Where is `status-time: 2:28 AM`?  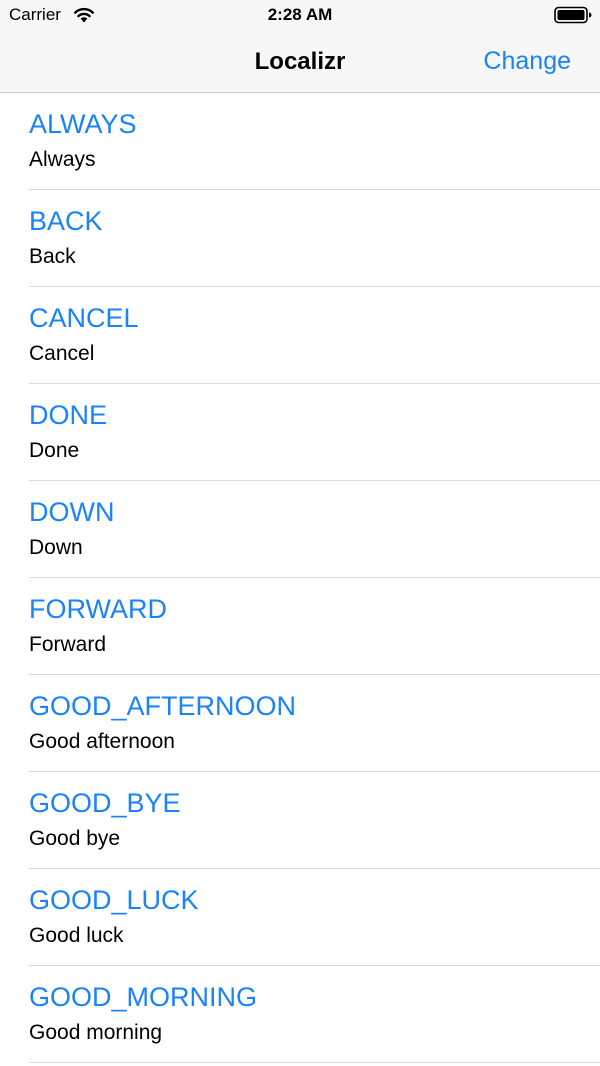
status-time: 2:28 AM is located at coordinates (300, 14).